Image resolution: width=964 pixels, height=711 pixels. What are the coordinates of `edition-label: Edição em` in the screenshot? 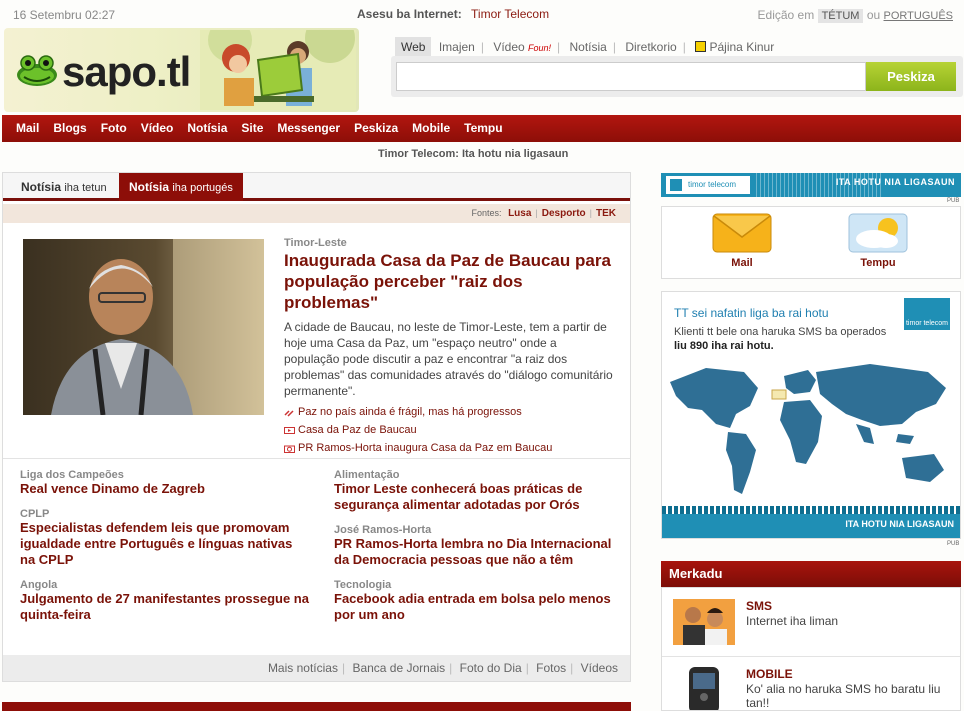 It's located at (786, 15).